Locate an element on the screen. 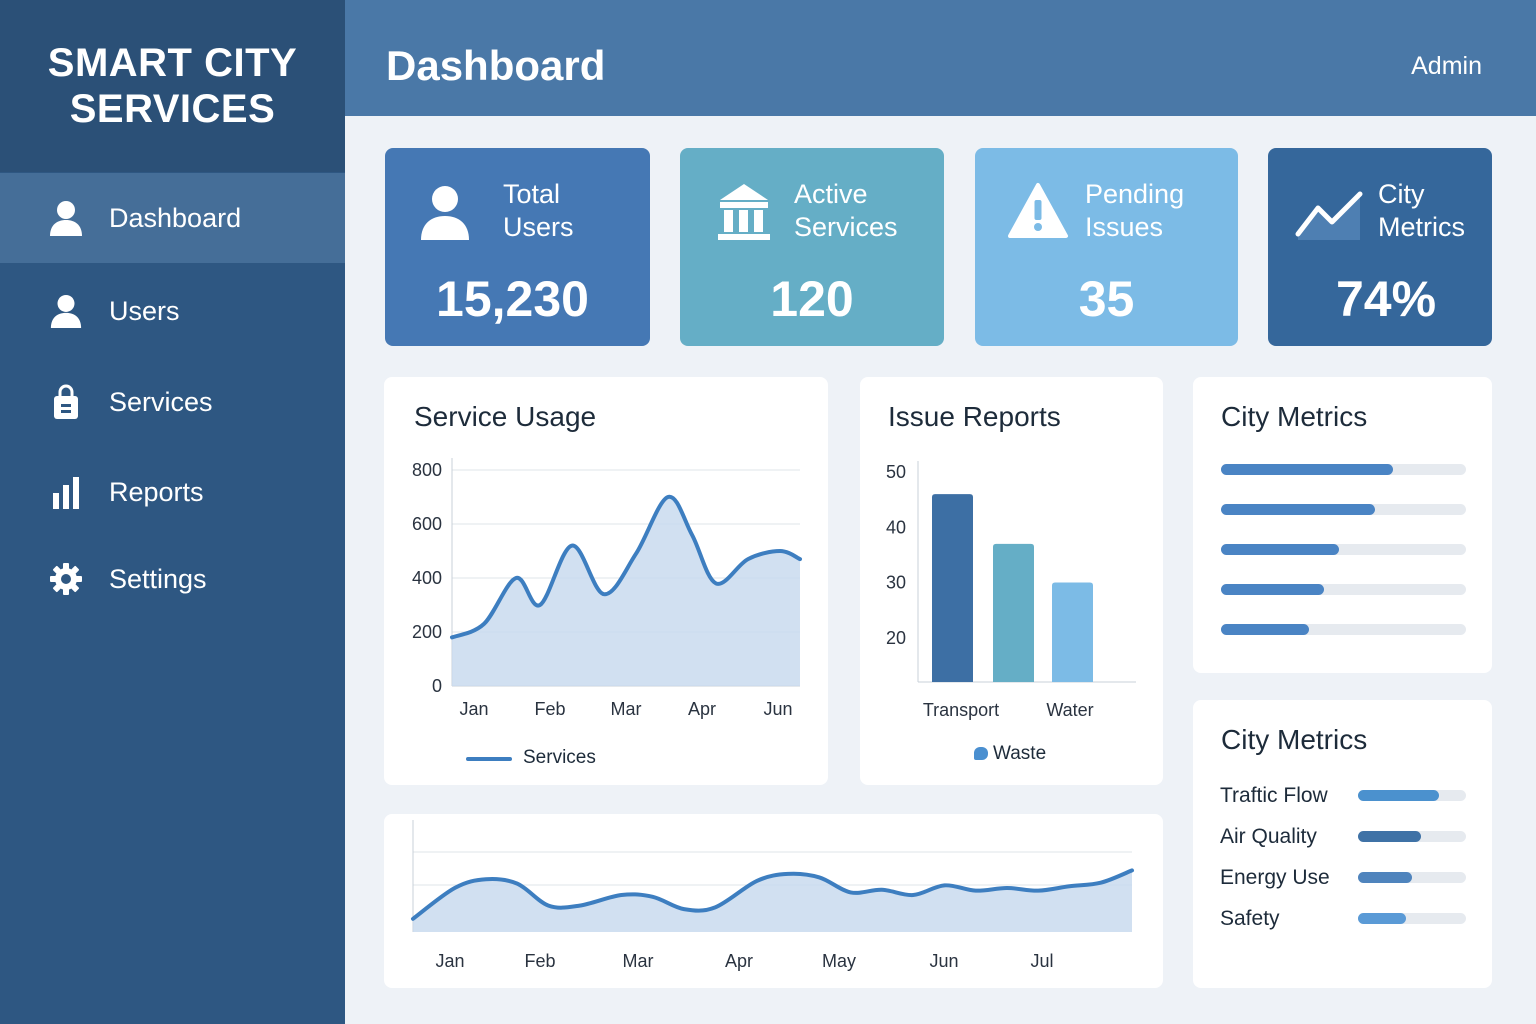 This screenshot has height=1024, width=1536. y-tick-label: 50 is located at coordinates (896, 472).